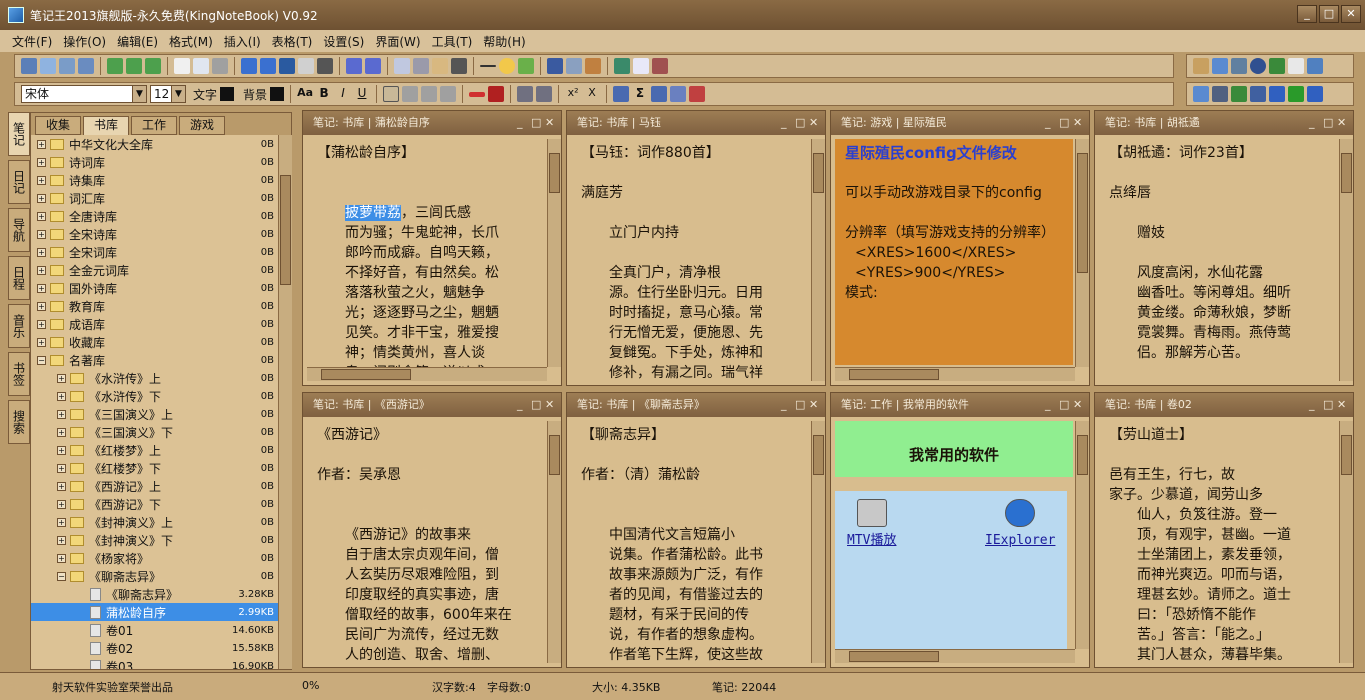  I want to click on copy-window-icon, so click(48, 66).